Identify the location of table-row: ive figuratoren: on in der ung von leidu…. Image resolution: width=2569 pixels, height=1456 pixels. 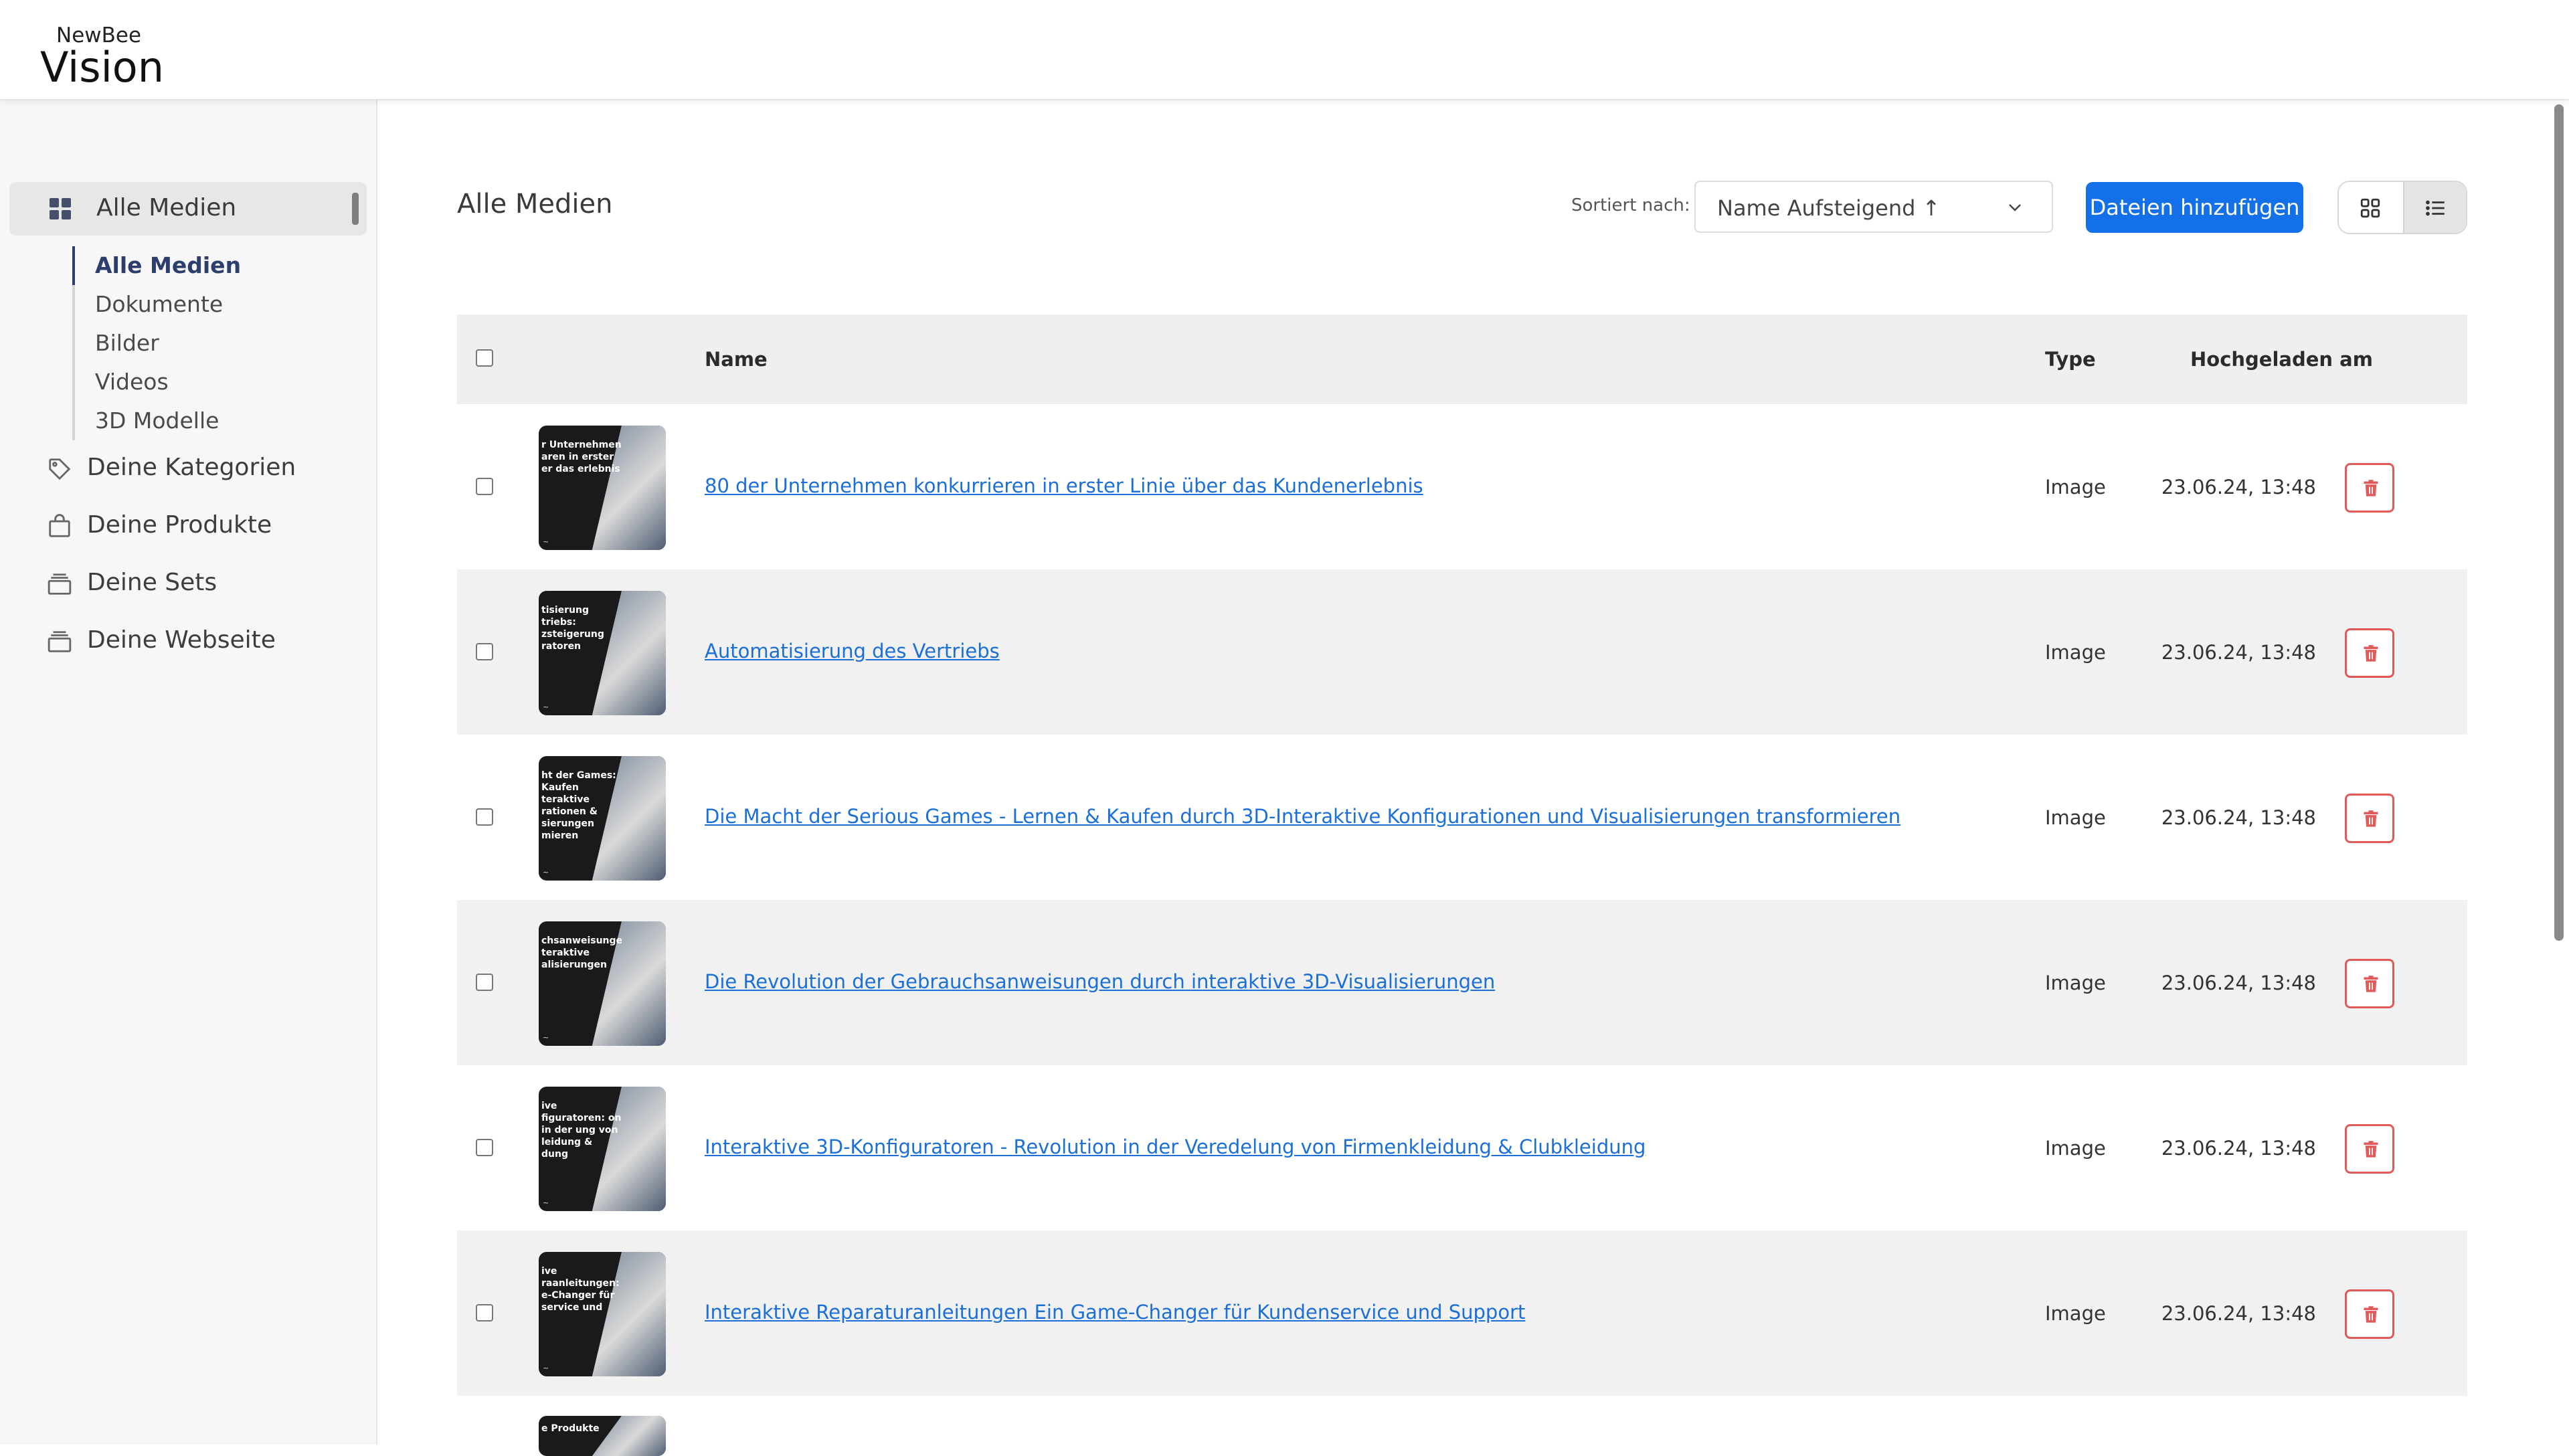
(1462, 1148).